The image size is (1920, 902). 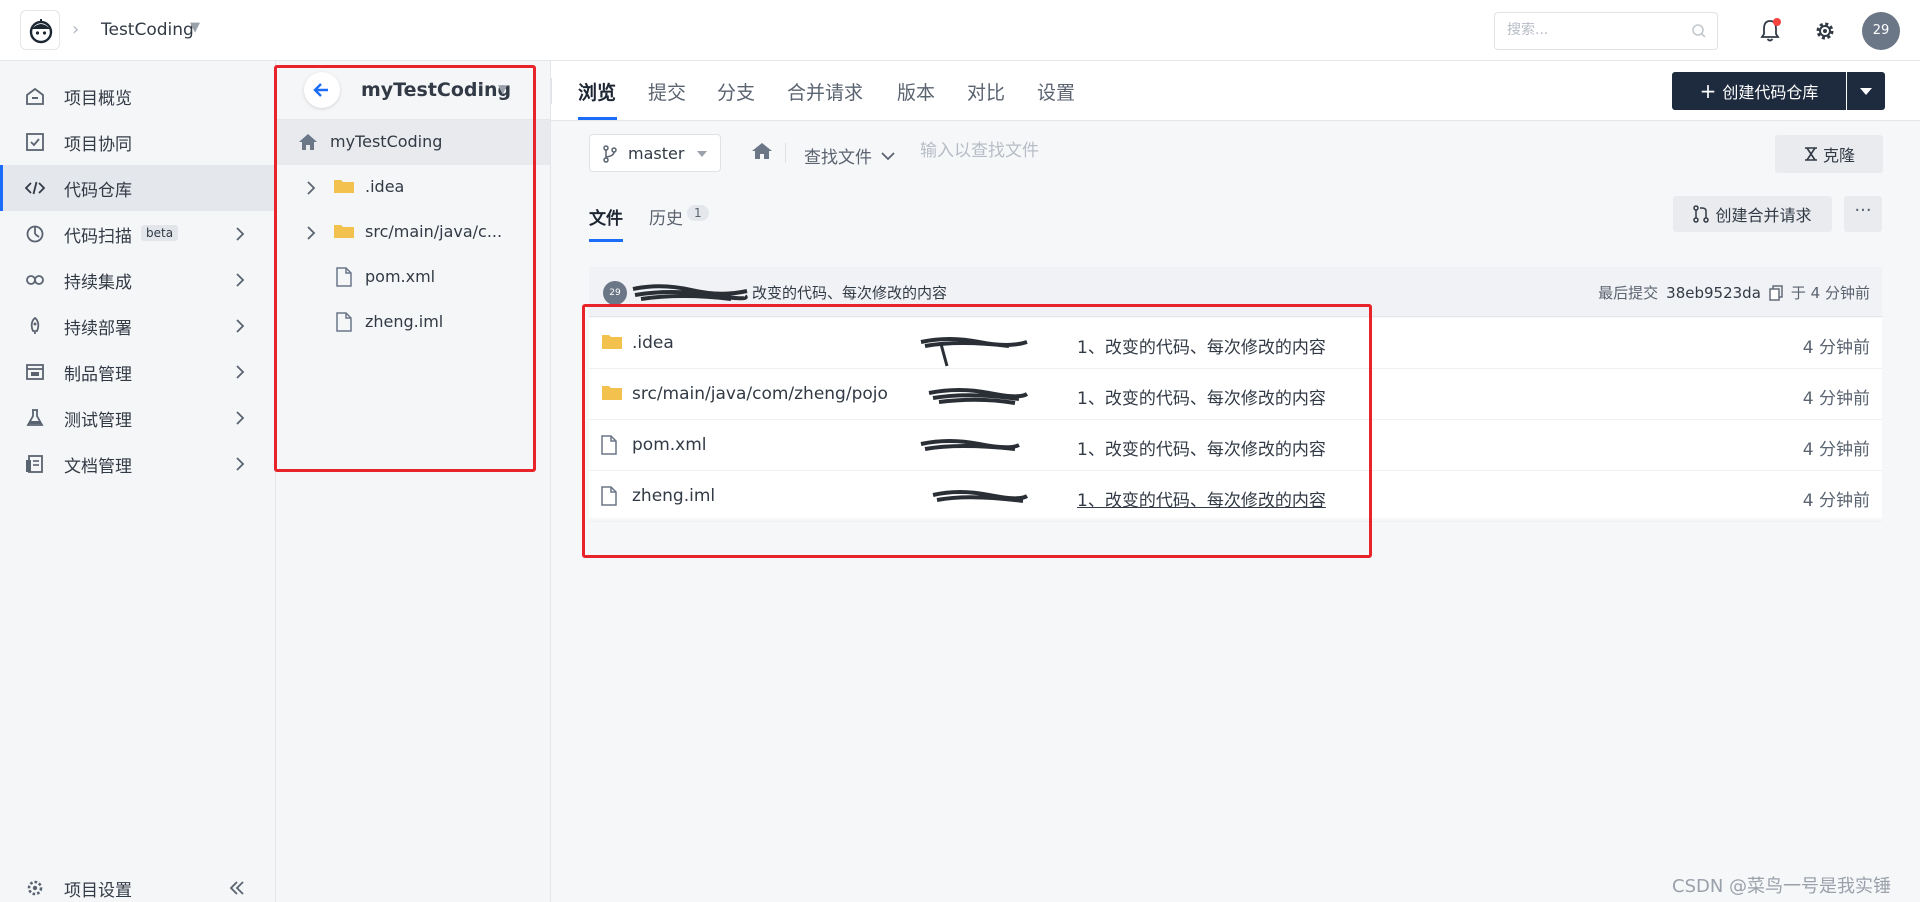 I want to click on more-options-button: ···, so click(x=1863, y=214).